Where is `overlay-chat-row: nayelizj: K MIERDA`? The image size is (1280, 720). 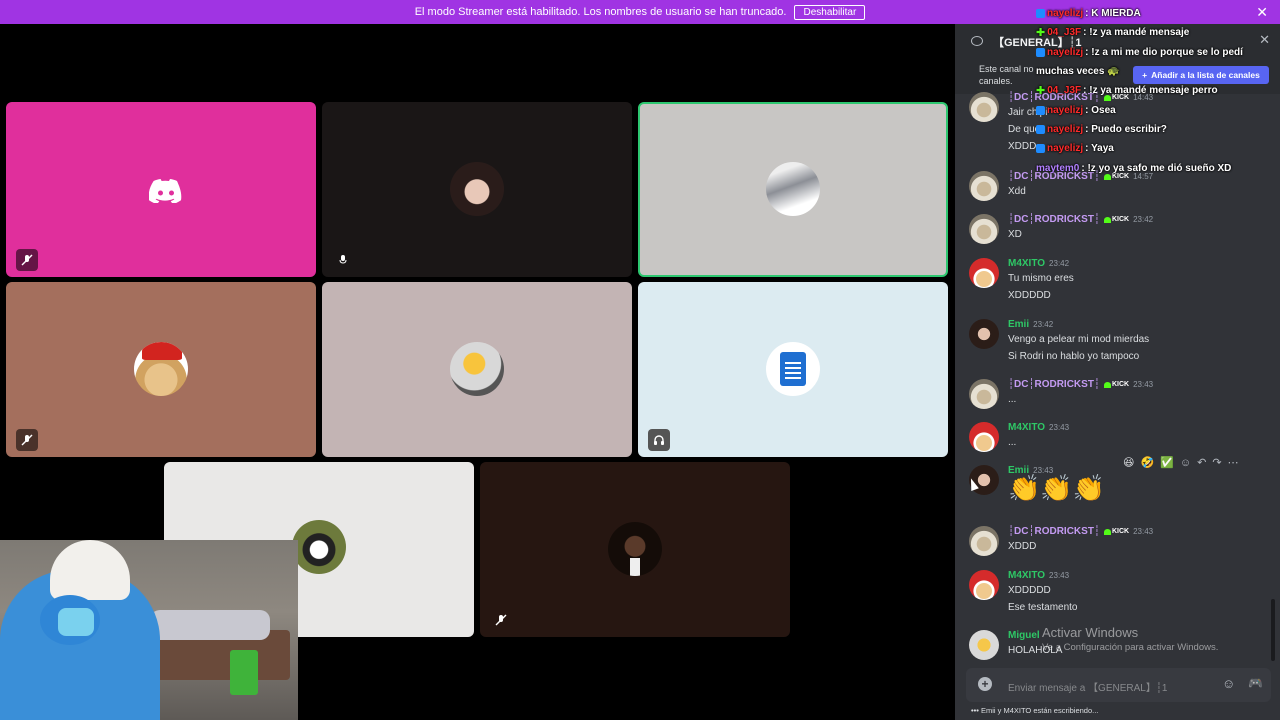 overlay-chat-row: nayelizj: K MIERDA is located at coordinates (1139, 13).